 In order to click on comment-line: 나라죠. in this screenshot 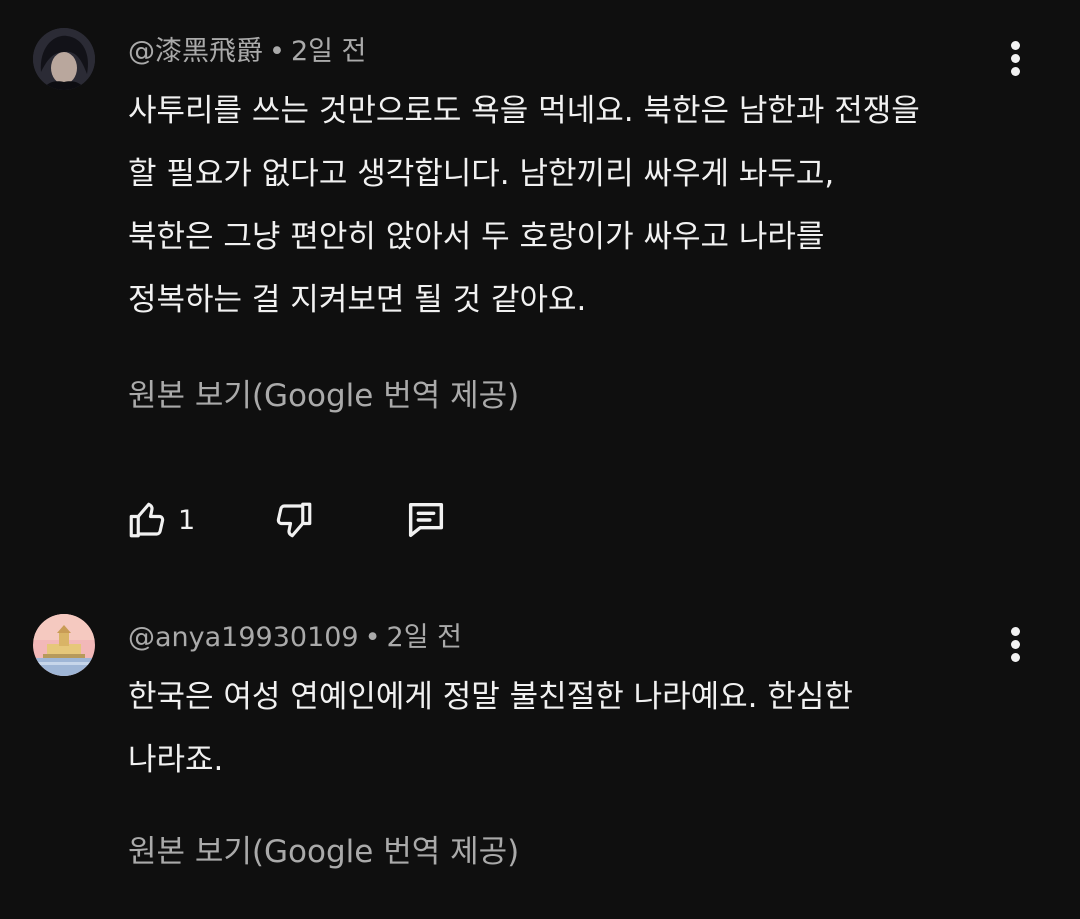, I will do `click(176, 760)`.